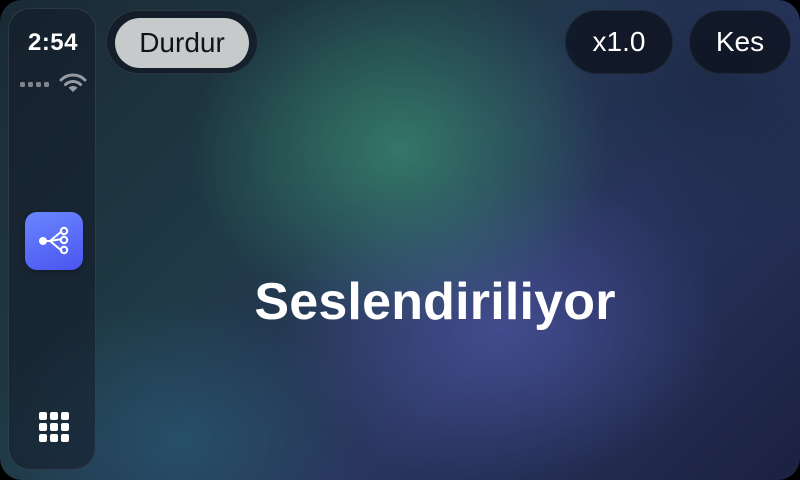 This screenshot has width=800, height=480. I want to click on pause-button-frame: Durdur, so click(182, 42).